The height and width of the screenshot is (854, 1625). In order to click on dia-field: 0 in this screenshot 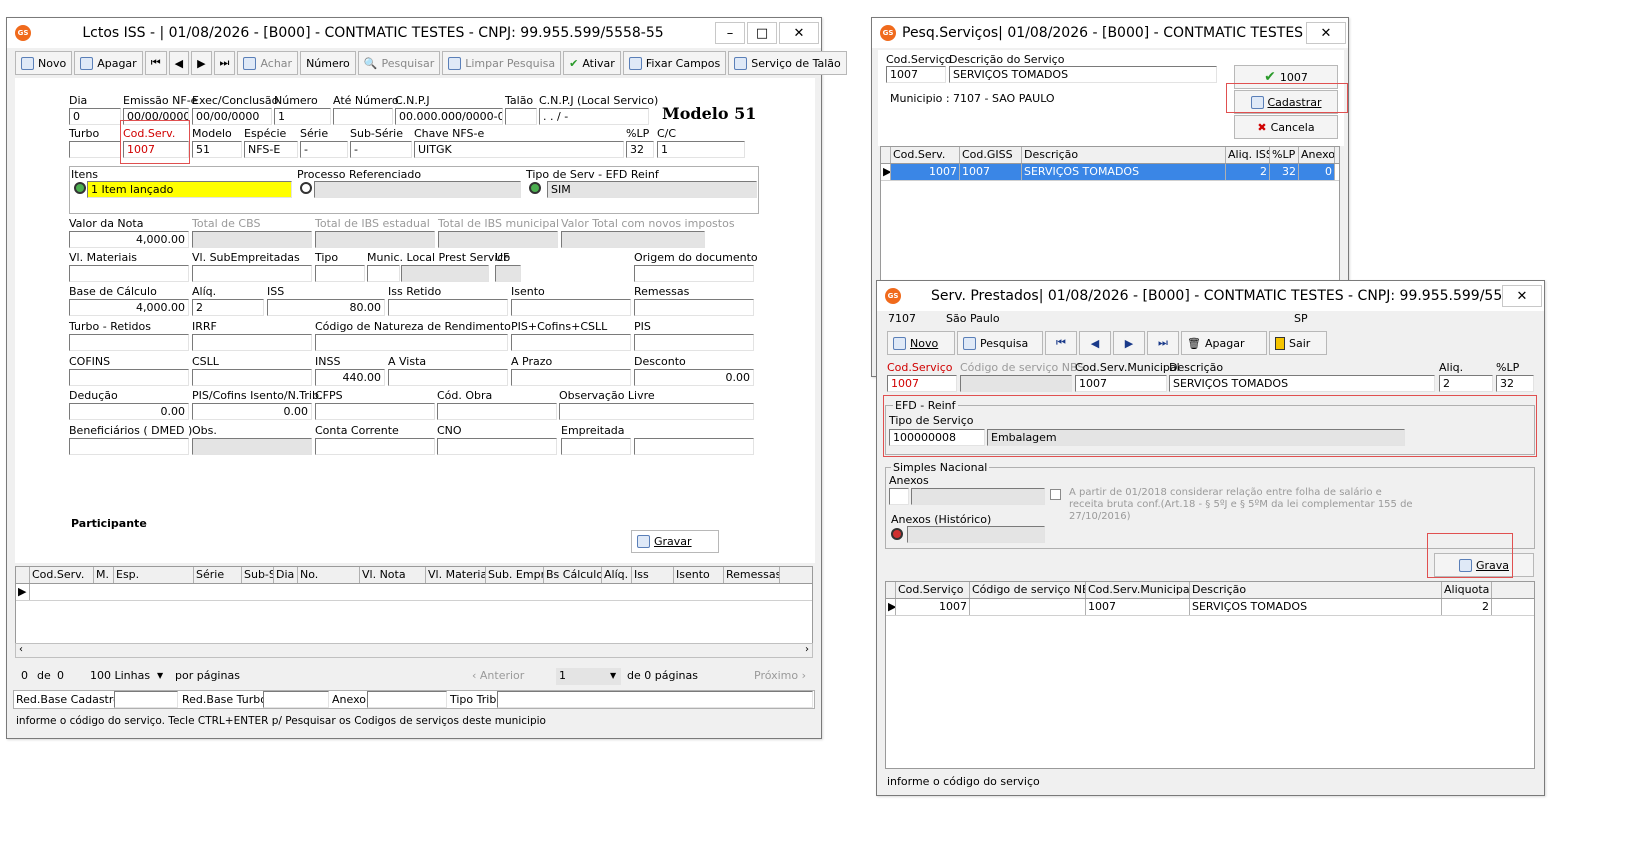, I will do `click(95, 116)`.